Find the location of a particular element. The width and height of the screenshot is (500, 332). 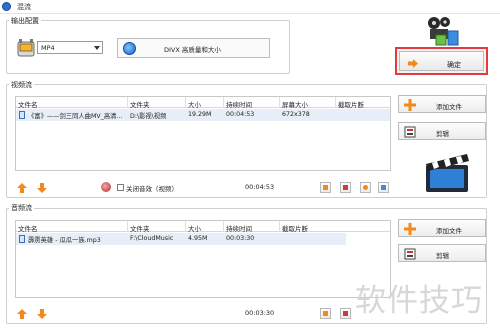

video-file-icon is located at coordinates (22, 115).